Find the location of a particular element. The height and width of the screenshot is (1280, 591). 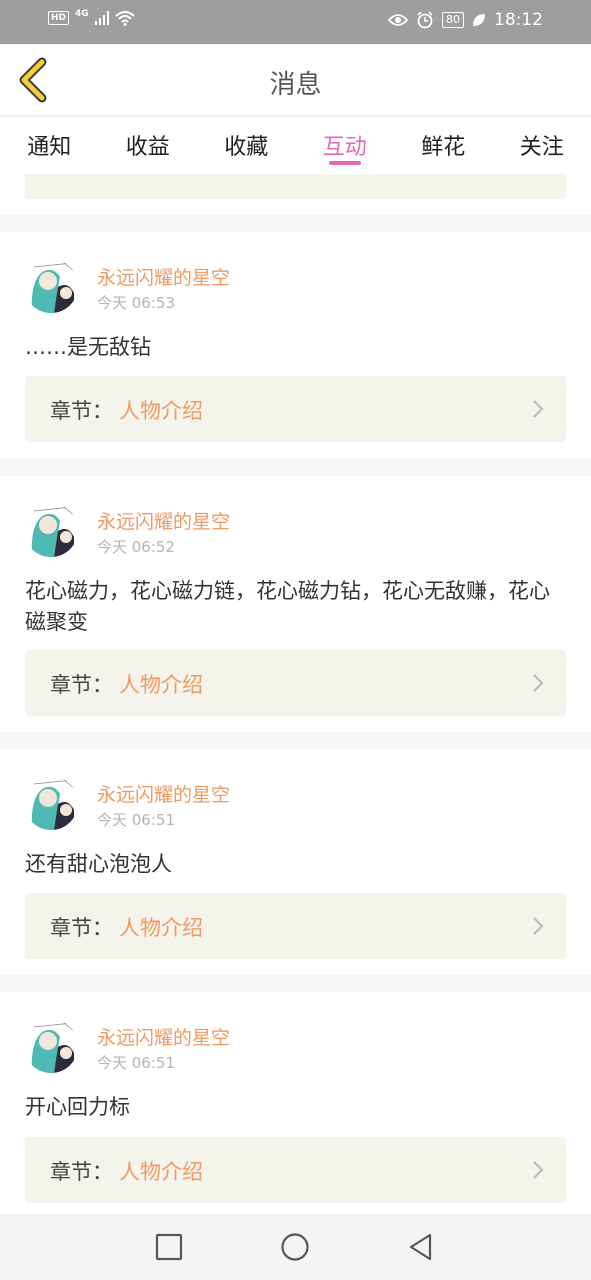

comment-text: ……是无敌钻 is located at coordinates (88, 347).